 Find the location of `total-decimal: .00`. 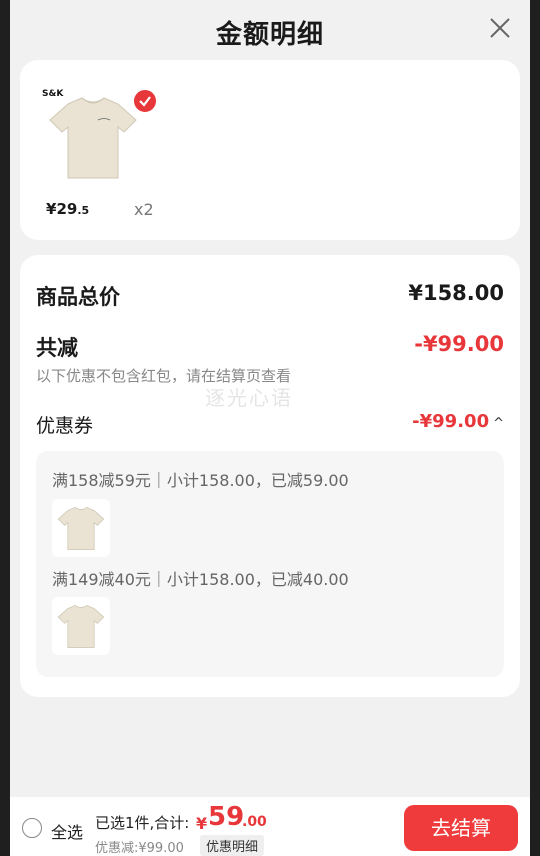

total-decimal: .00 is located at coordinates (254, 822).